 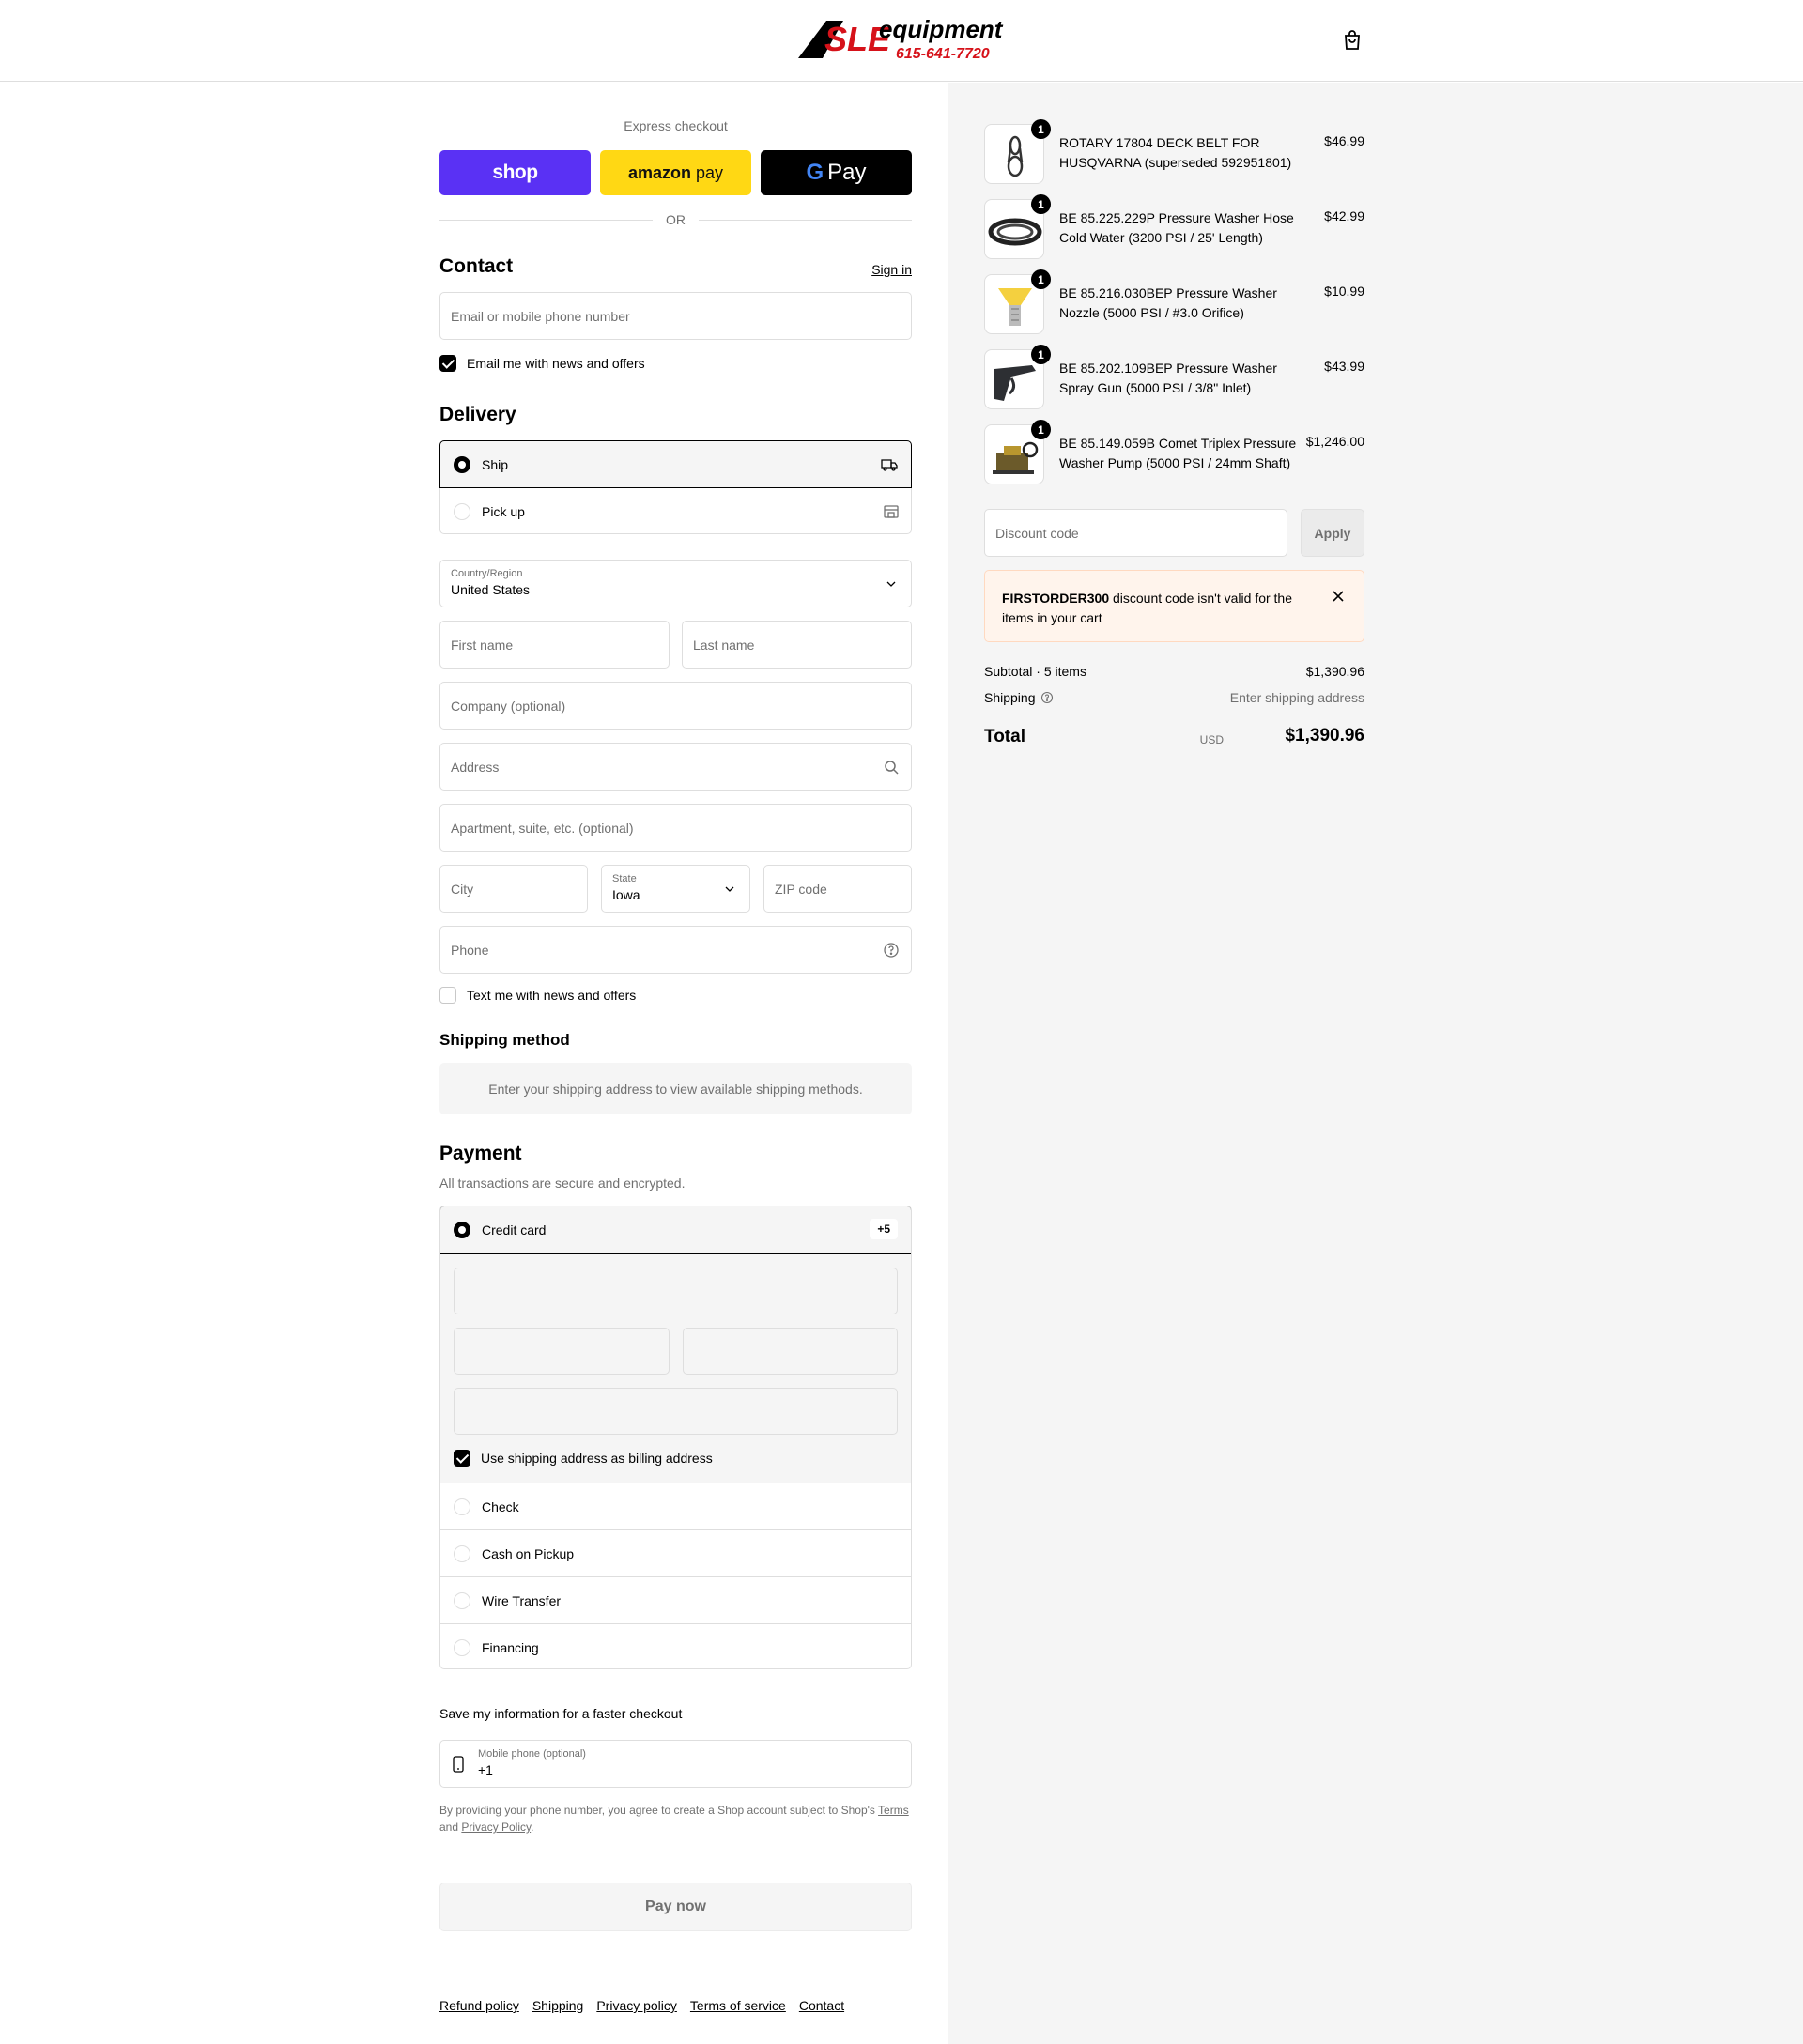 I want to click on card-name-field, so click(x=676, y=1411).